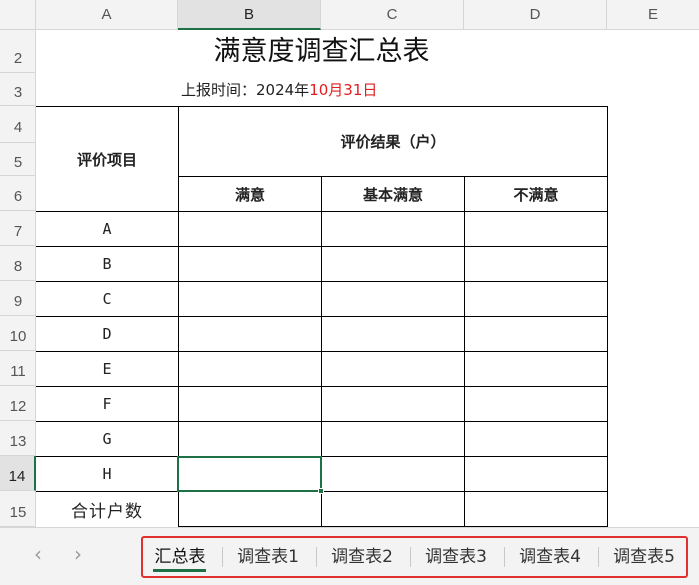 This screenshot has height=585, width=699. I want to click on report-date-prefix: 上报时间：2024年, so click(245, 90).